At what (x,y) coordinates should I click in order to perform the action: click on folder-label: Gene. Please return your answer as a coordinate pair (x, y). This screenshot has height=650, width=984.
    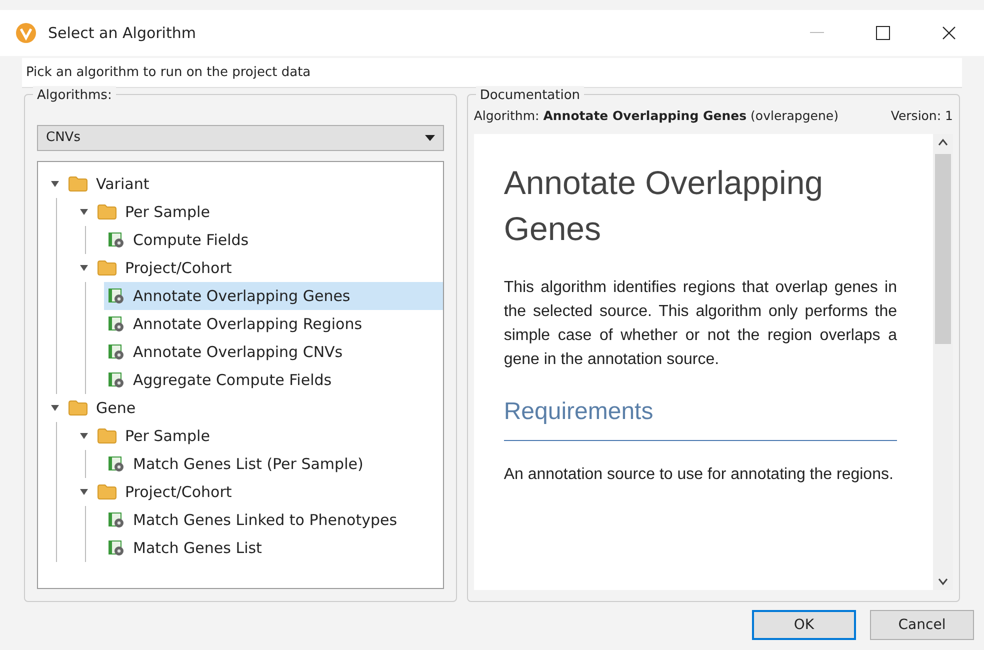
    Looking at the image, I should click on (116, 408).